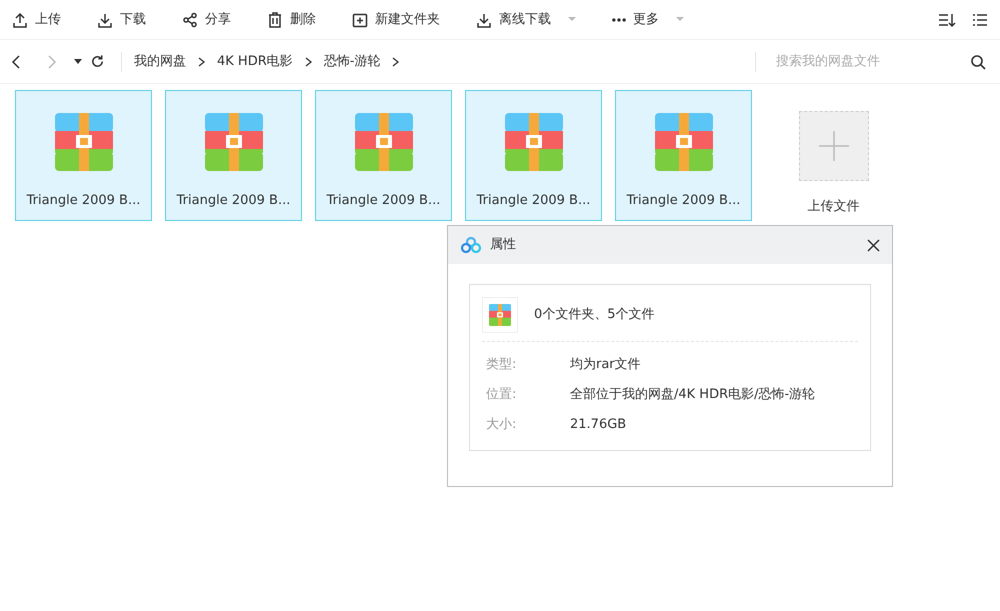 The width and height of the screenshot is (1000, 611). Describe the element at coordinates (275, 20) in the screenshot. I see `trash-icon` at that location.